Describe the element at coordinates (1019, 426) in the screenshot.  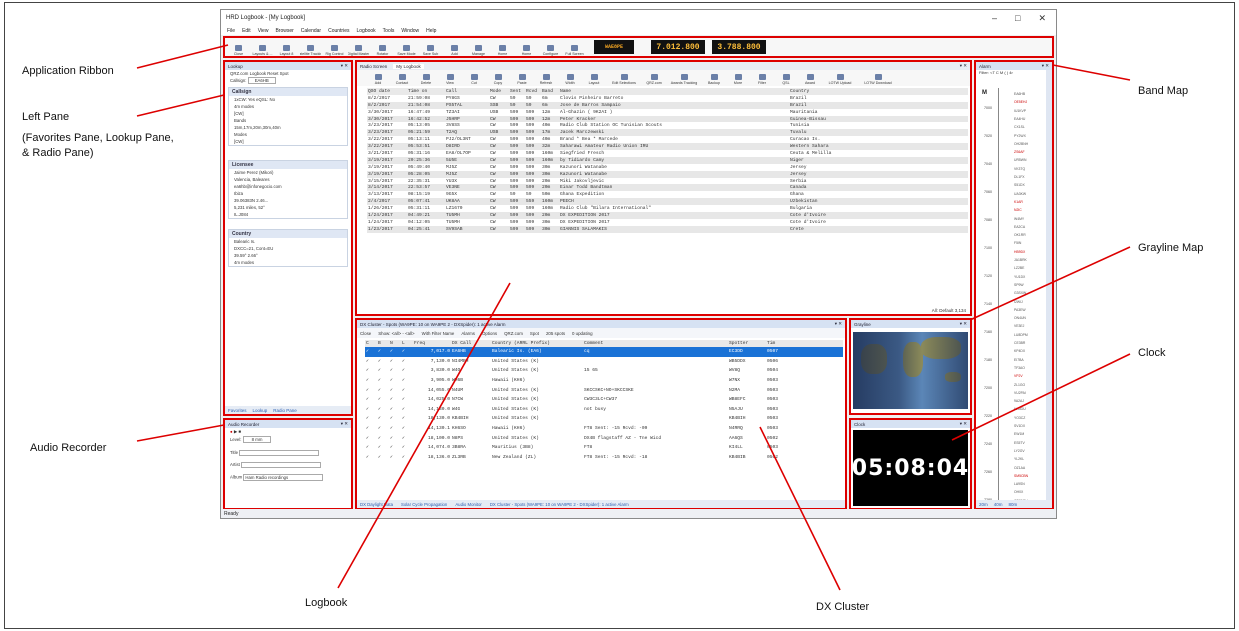
I see `band-map-spot: SV1DX` at that location.